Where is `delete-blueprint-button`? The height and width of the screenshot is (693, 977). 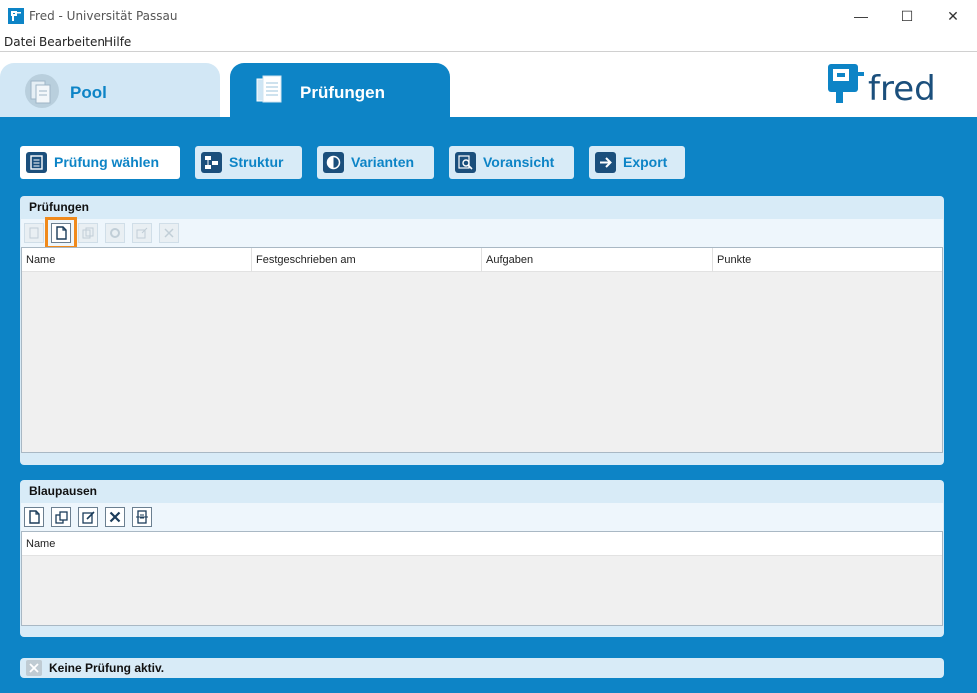 delete-blueprint-button is located at coordinates (115, 517).